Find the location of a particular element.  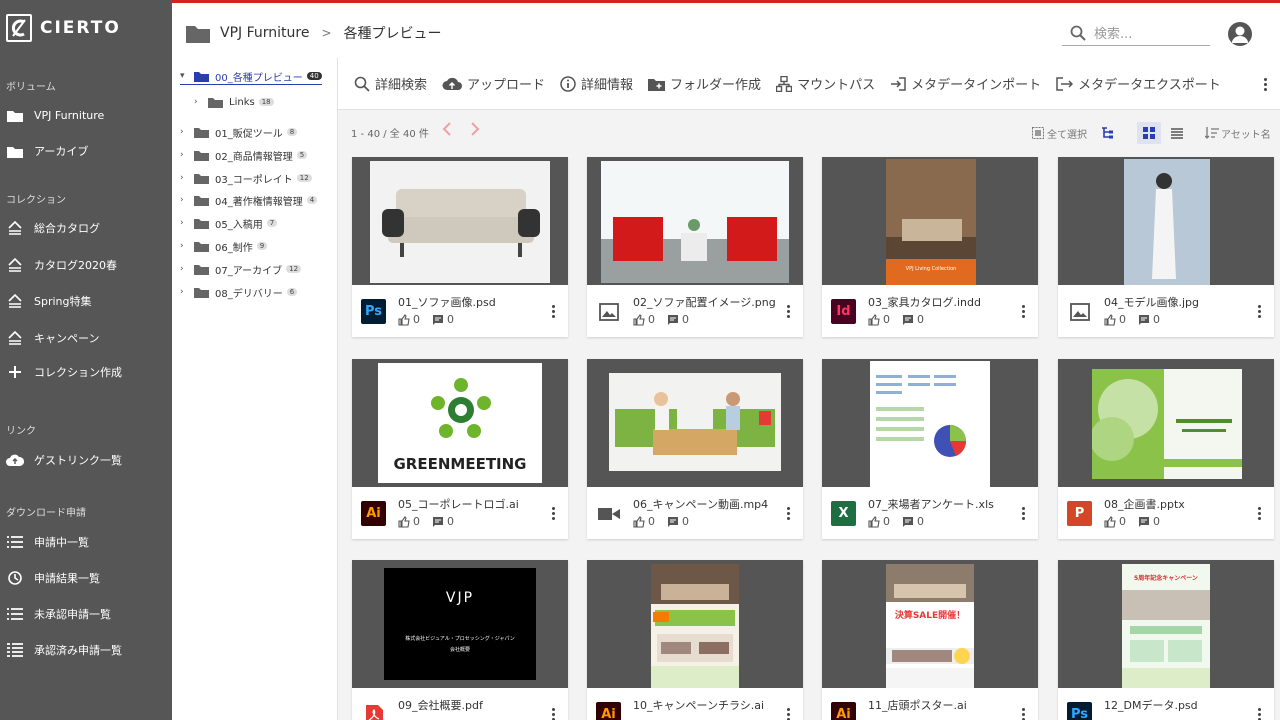

sidebar-item-spring: Spring特集 is located at coordinates (49, 301).